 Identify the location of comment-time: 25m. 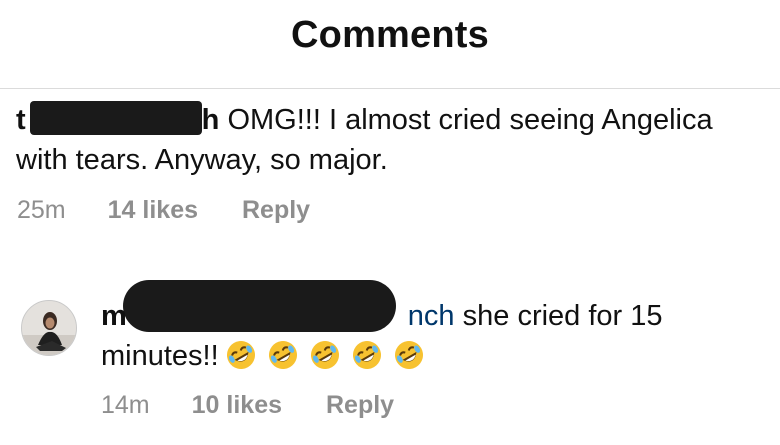
(41, 210).